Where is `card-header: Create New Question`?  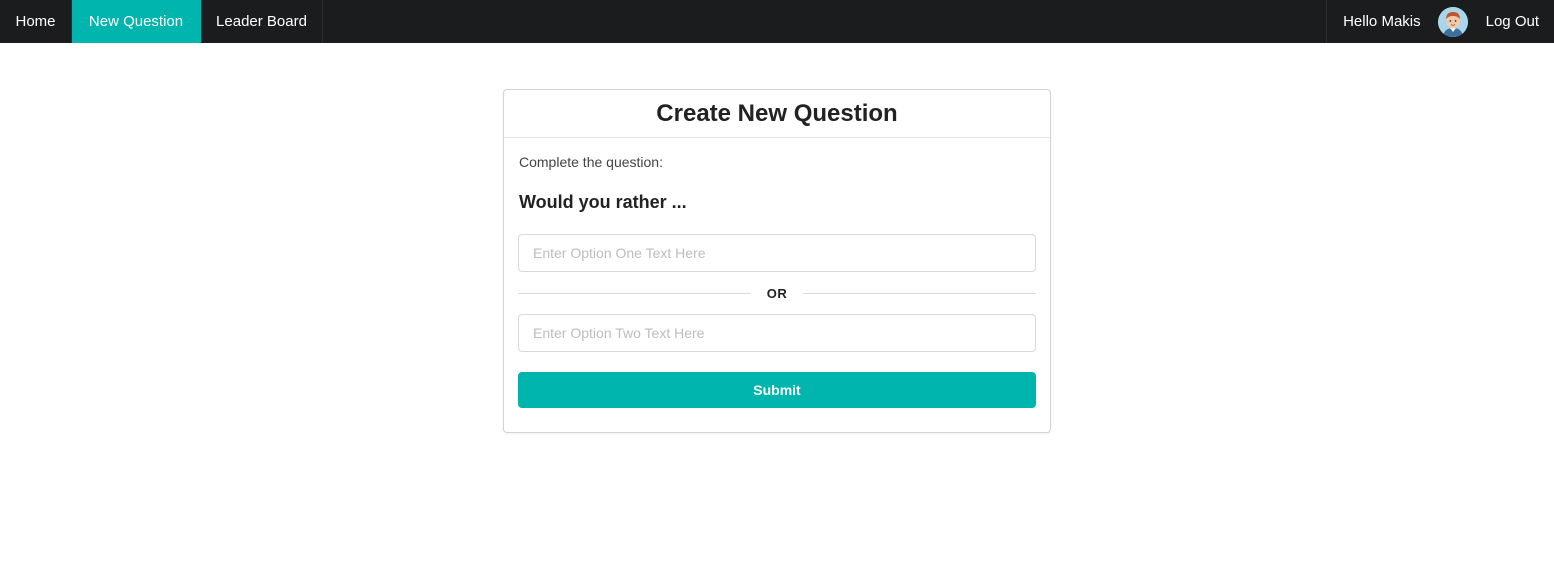 card-header: Create New Question is located at coordinates (777, 114).